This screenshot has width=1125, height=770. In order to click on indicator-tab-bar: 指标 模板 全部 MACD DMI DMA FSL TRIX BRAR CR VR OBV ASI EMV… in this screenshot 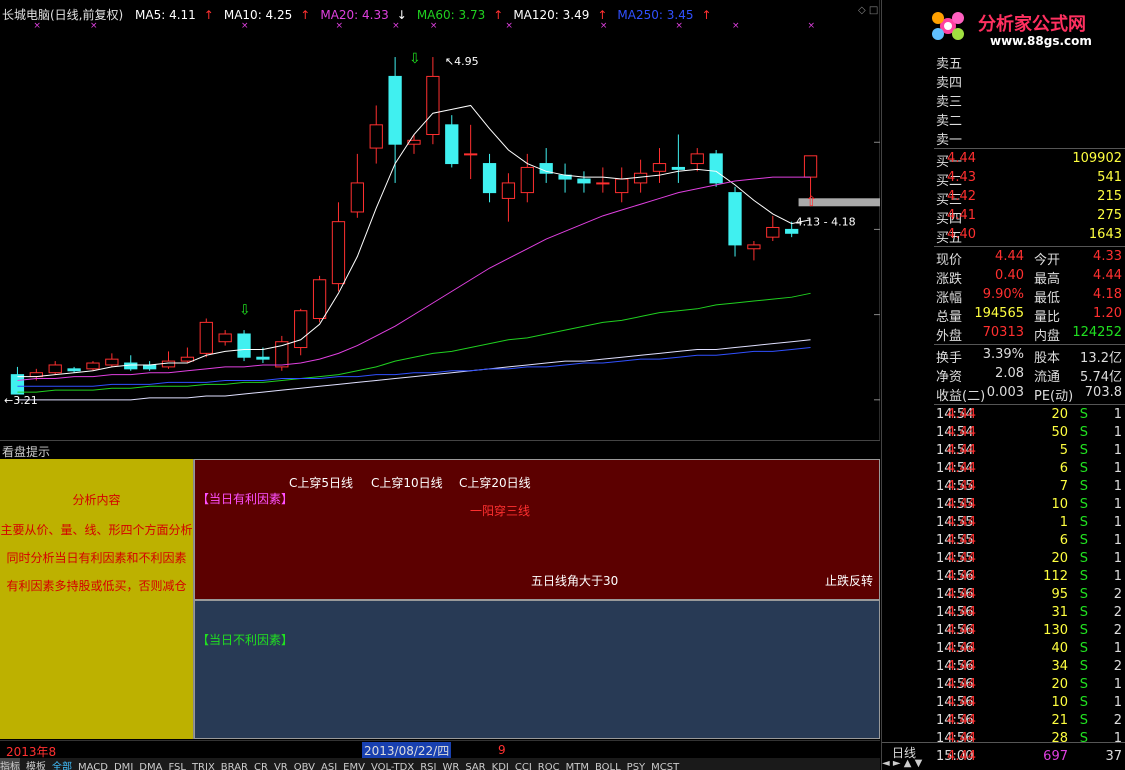, I will do `click(440, 764)`.